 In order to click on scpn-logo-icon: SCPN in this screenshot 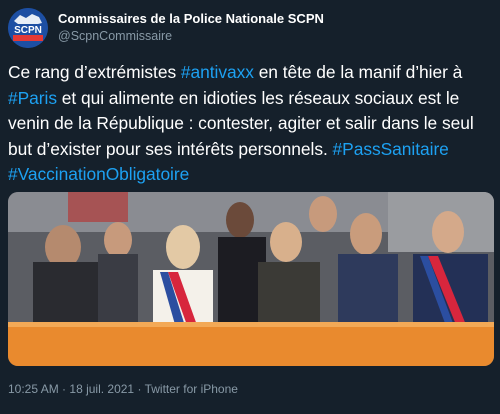, I will do `click(28, 28)`.